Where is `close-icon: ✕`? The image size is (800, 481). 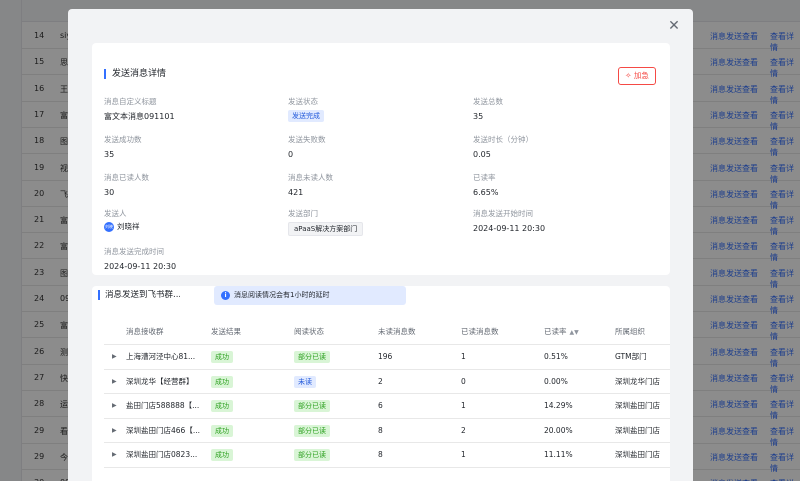 close-icon: ✕ is located at coordinates (674, 26).